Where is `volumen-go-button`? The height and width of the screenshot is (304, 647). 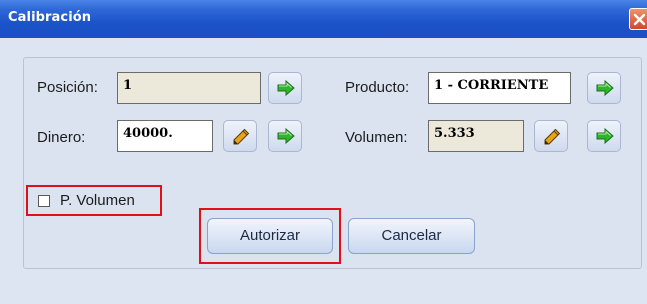 volumen-go-button is located at coordinates (604, 136).